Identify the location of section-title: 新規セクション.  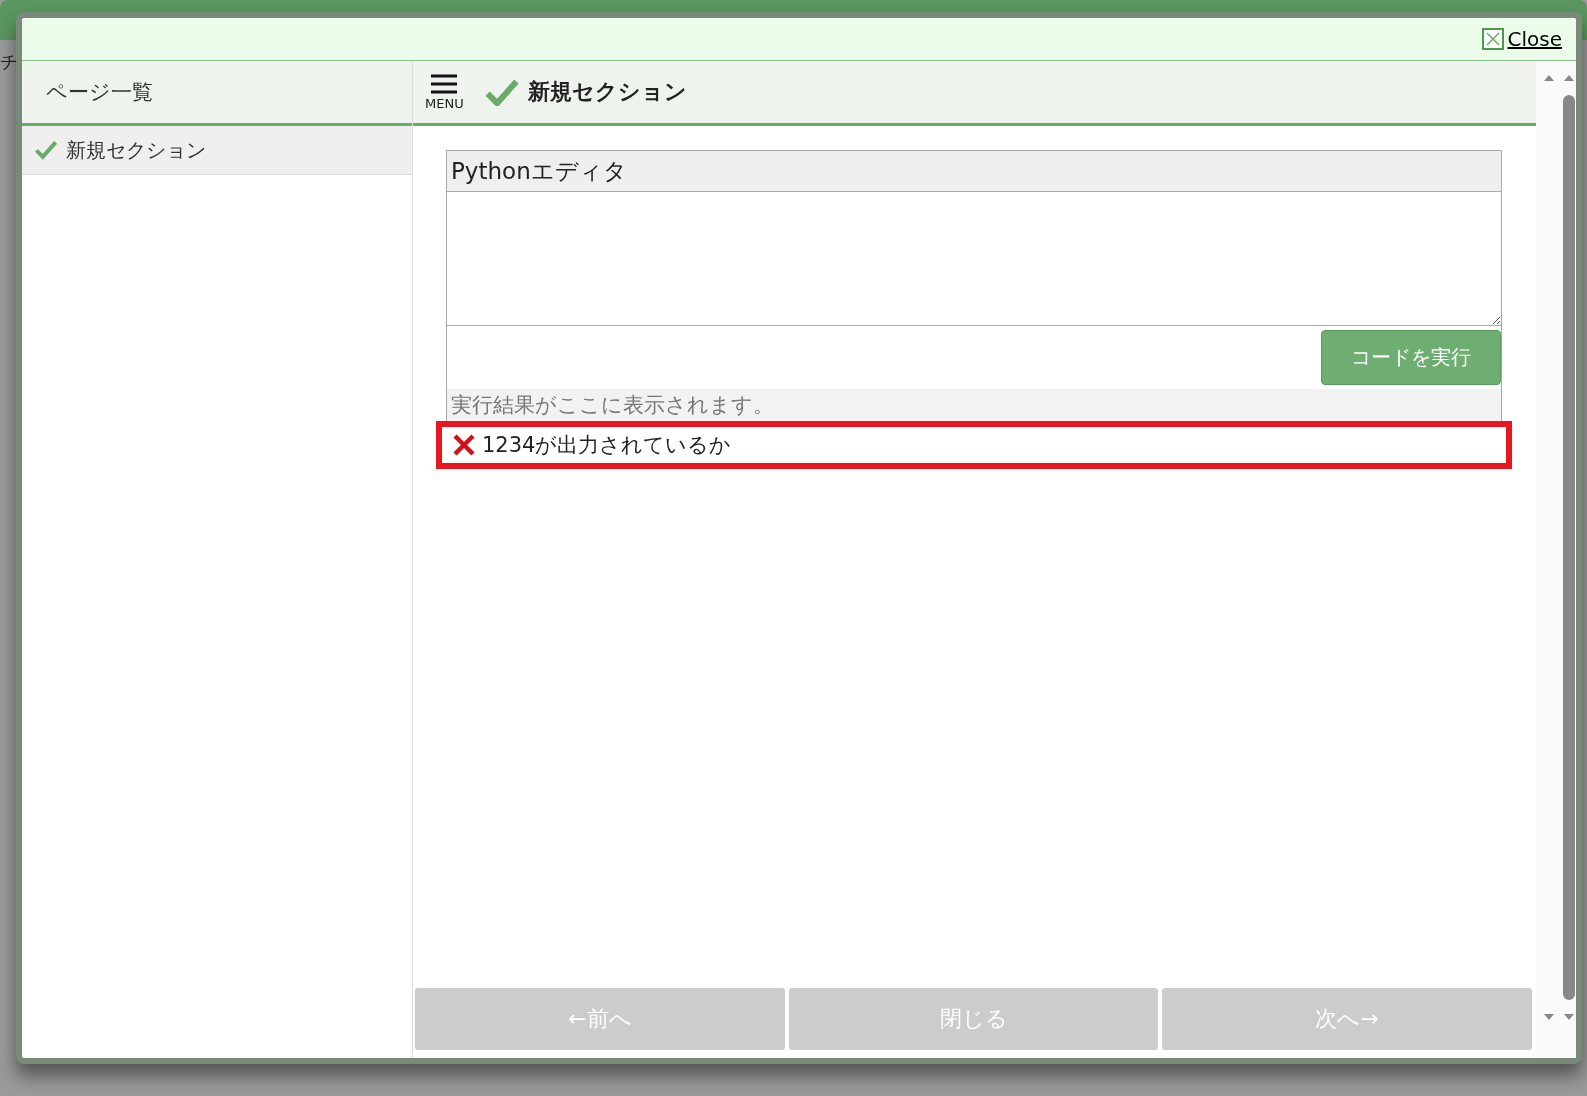
(607, 92).